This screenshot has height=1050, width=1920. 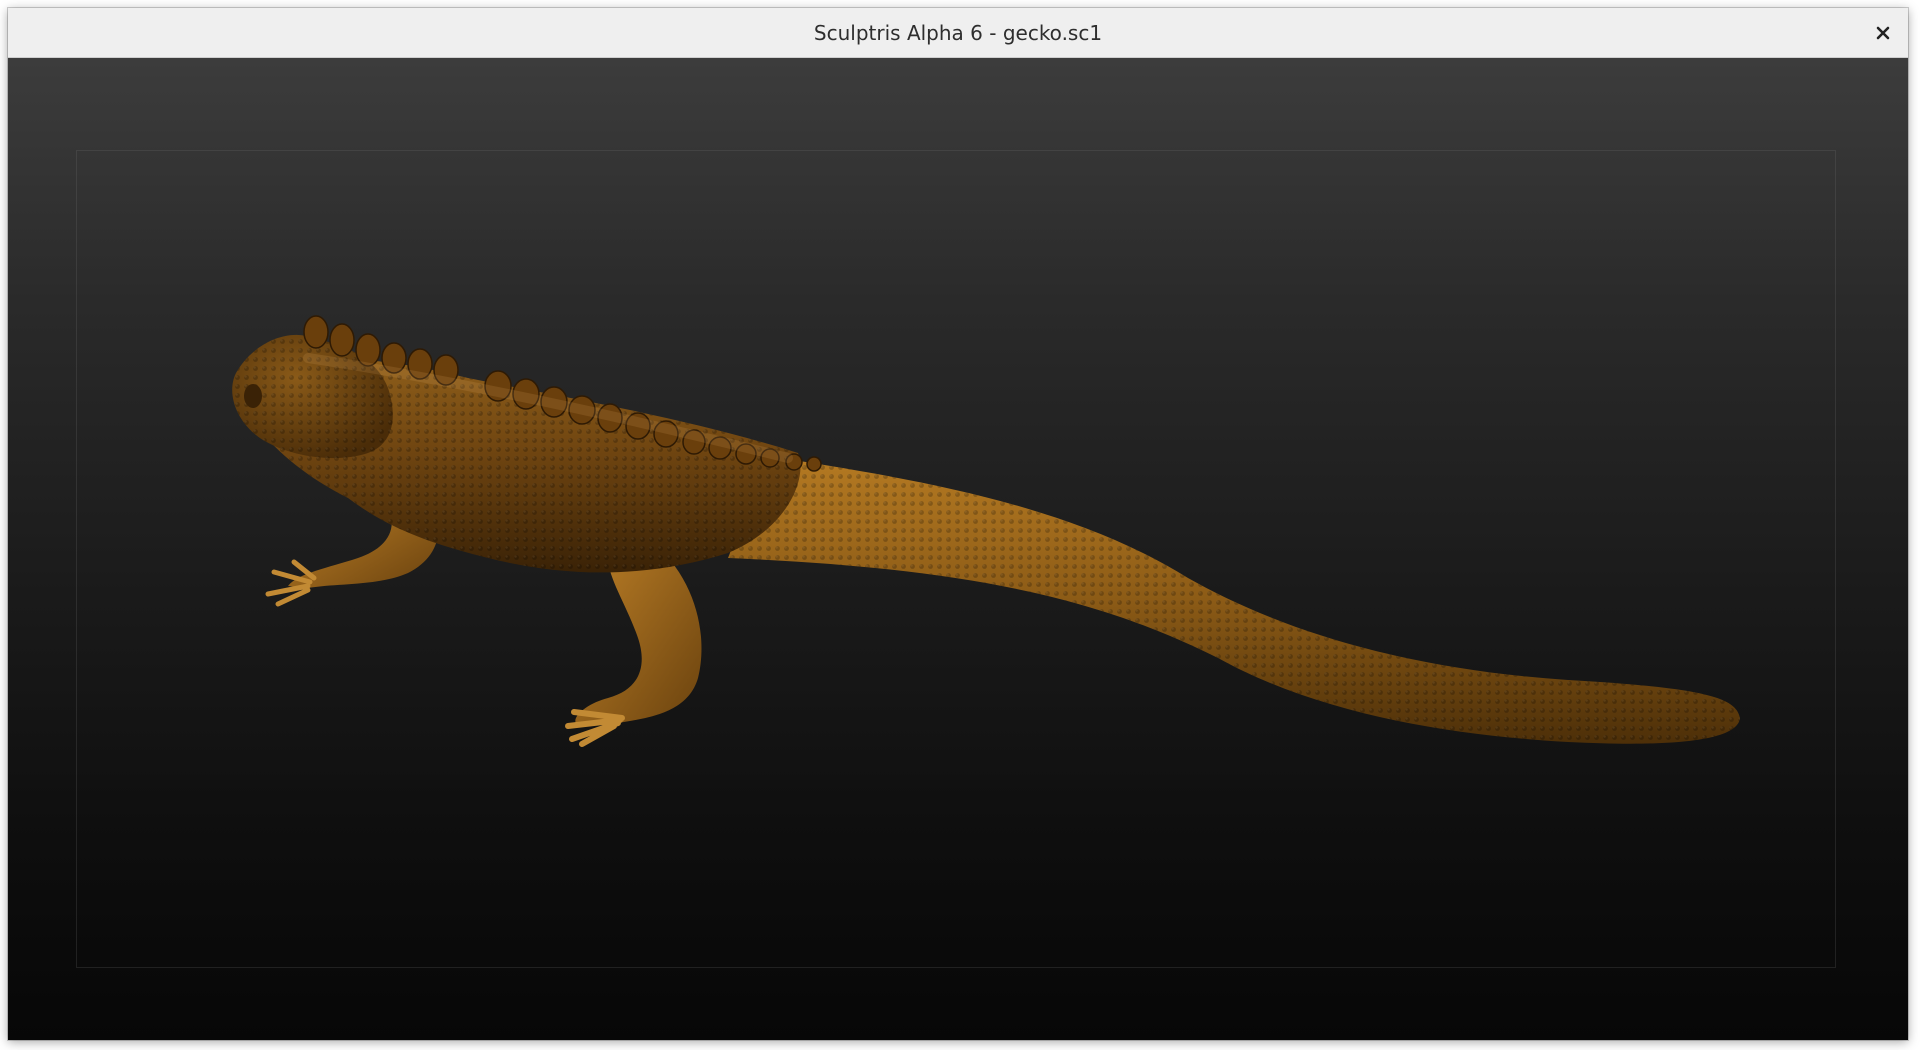 I want to click on window-title: Sculptris Alpha 6 - gecko.sc1, so click(x=958, y=33).